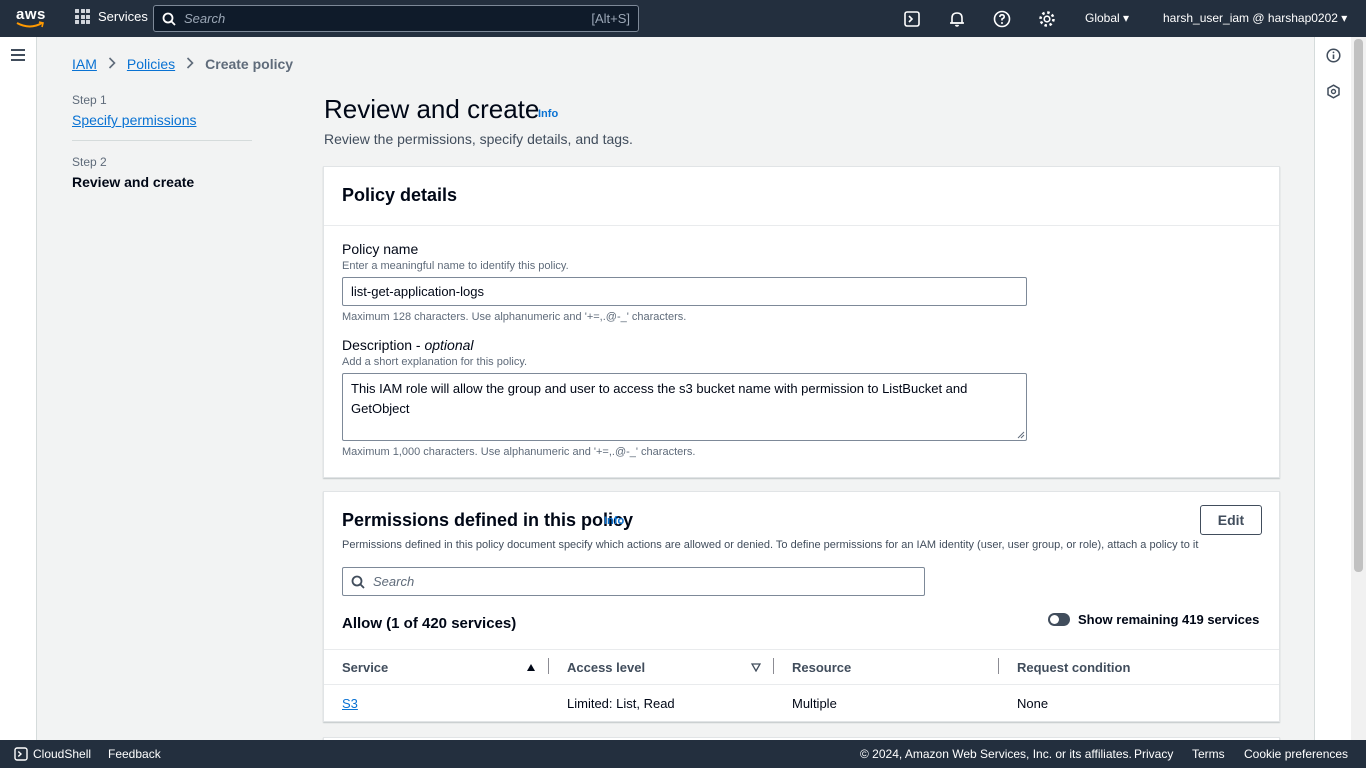  Describe the element at coordinates (429, 623) in the screenshot. I see `allow-services-title: Allow (1 of 420 services)` at that location.